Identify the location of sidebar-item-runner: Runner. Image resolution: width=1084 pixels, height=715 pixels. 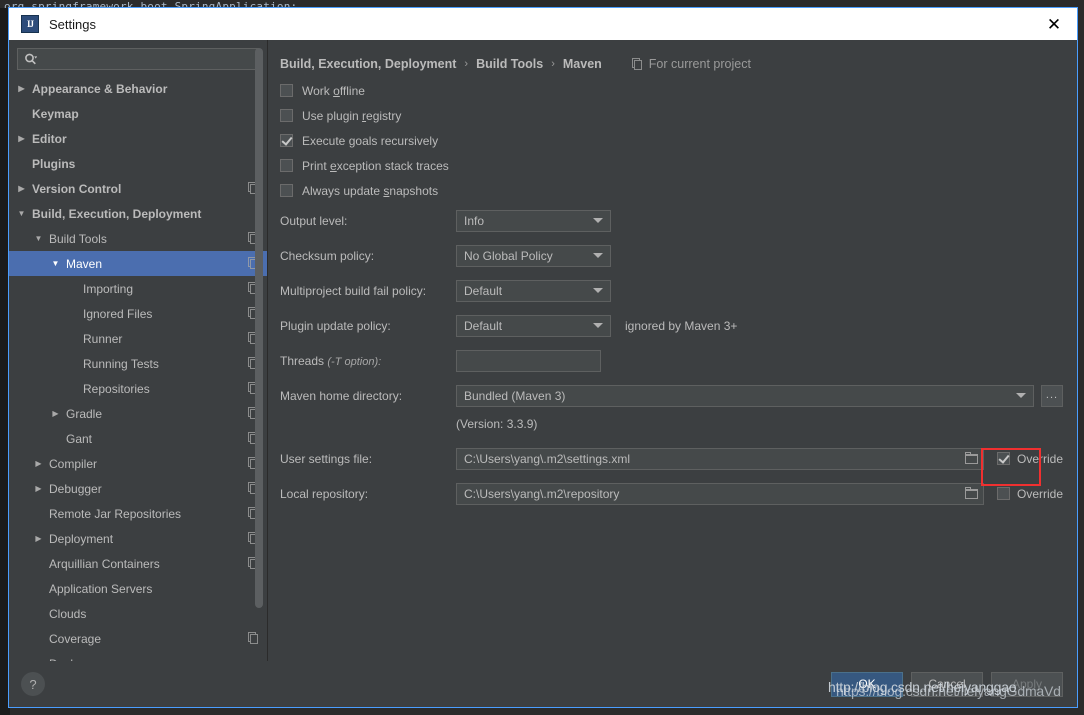
(138, 338).